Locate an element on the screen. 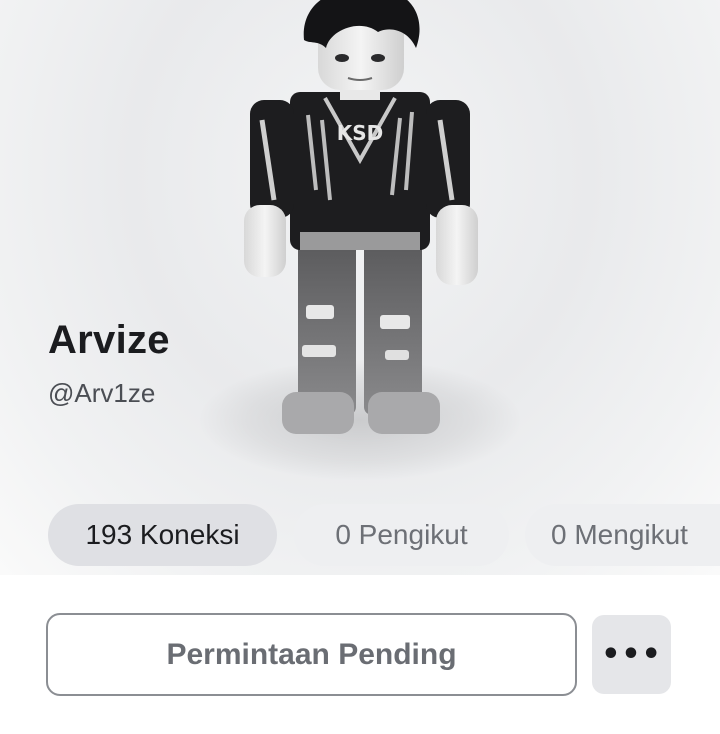 This screenshot has width=720, height=734. followers-pill: 0 Pengikut is located at coordinates (401, 535).